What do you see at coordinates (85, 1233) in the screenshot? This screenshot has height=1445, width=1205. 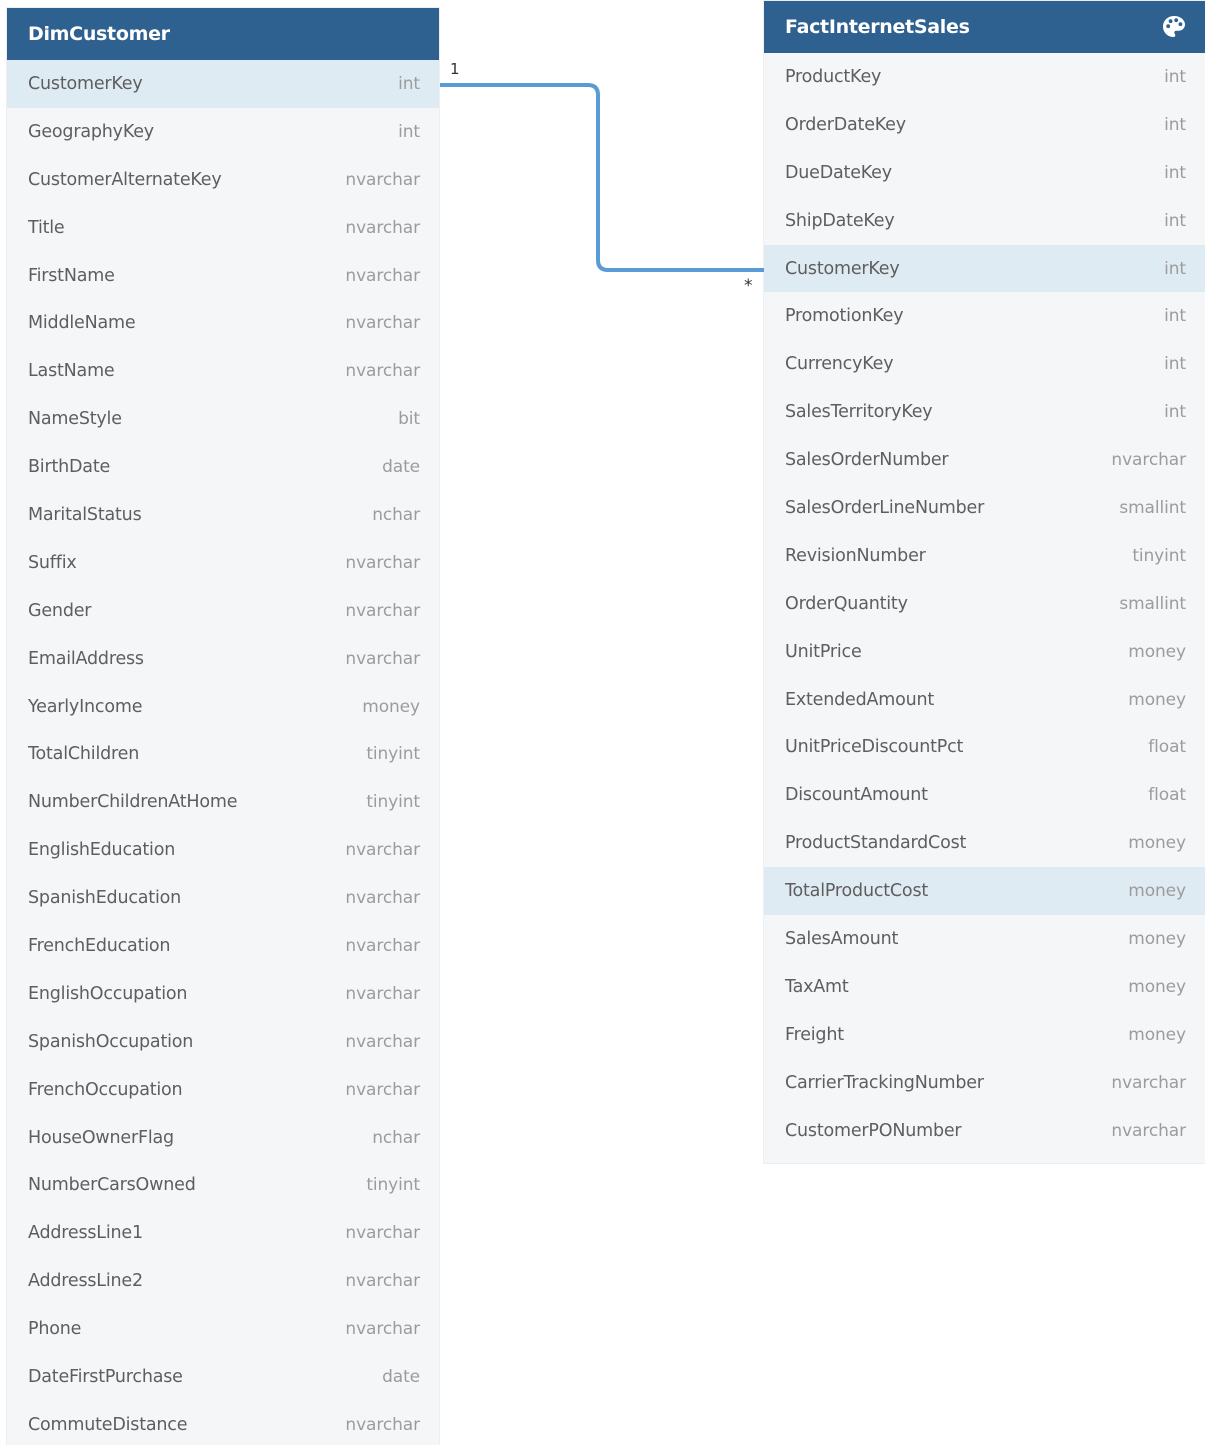 I see `column-name: AddressLine1` at bounding box center [85, 1233].